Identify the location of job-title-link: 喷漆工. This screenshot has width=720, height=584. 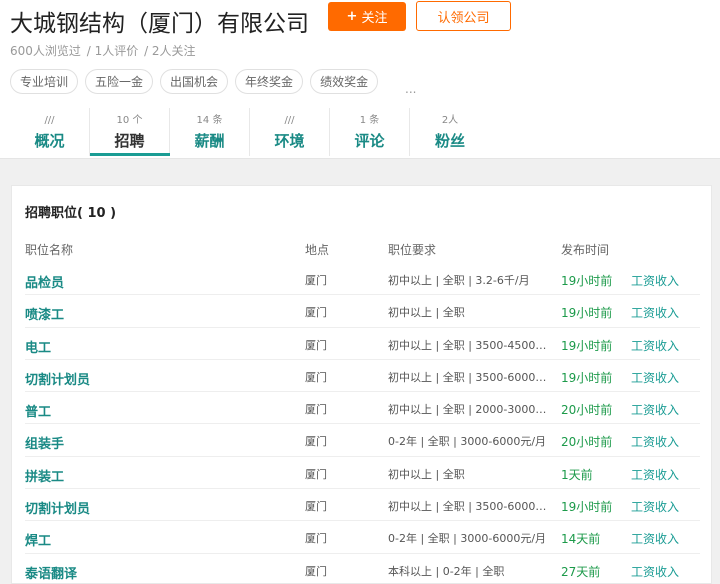
(44, 313).